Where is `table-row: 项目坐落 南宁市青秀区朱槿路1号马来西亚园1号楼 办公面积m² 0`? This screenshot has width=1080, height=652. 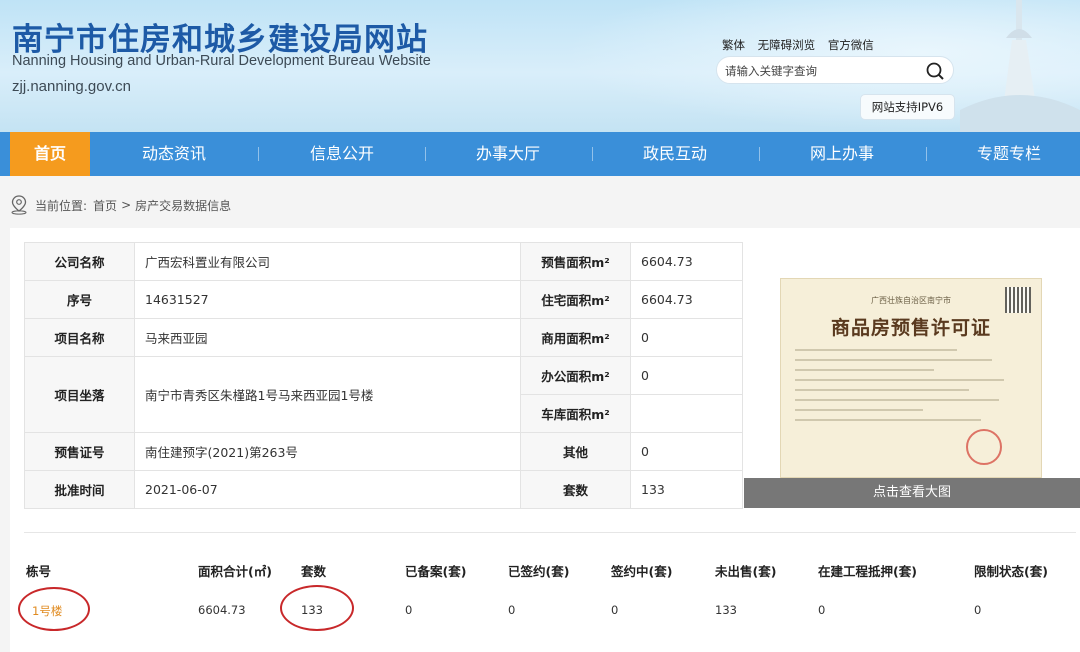
table-row: 项目坐落 南宁市青秀区朱槿路1号马来西亚园1号楼 办公面积m² 0 is located at coordinates (383, 394).